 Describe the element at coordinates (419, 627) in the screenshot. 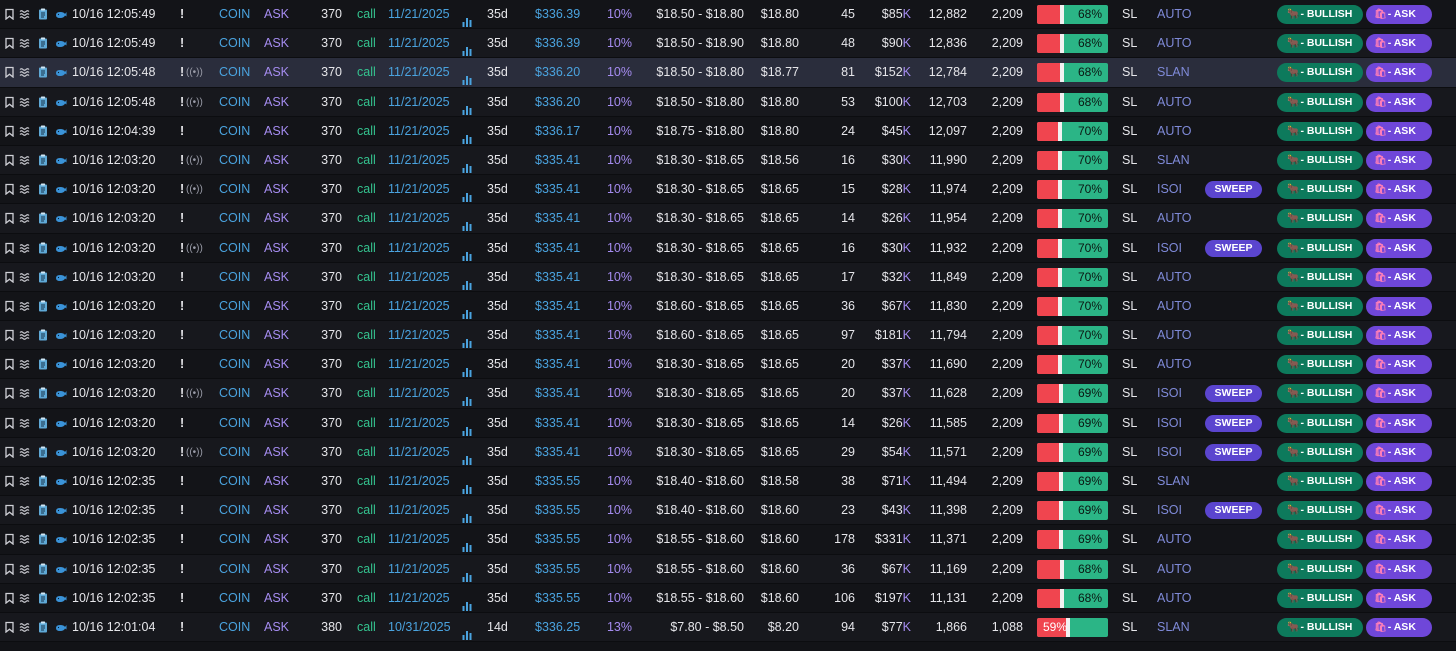

I see `expiry-date: 10/31/2025` at that location.